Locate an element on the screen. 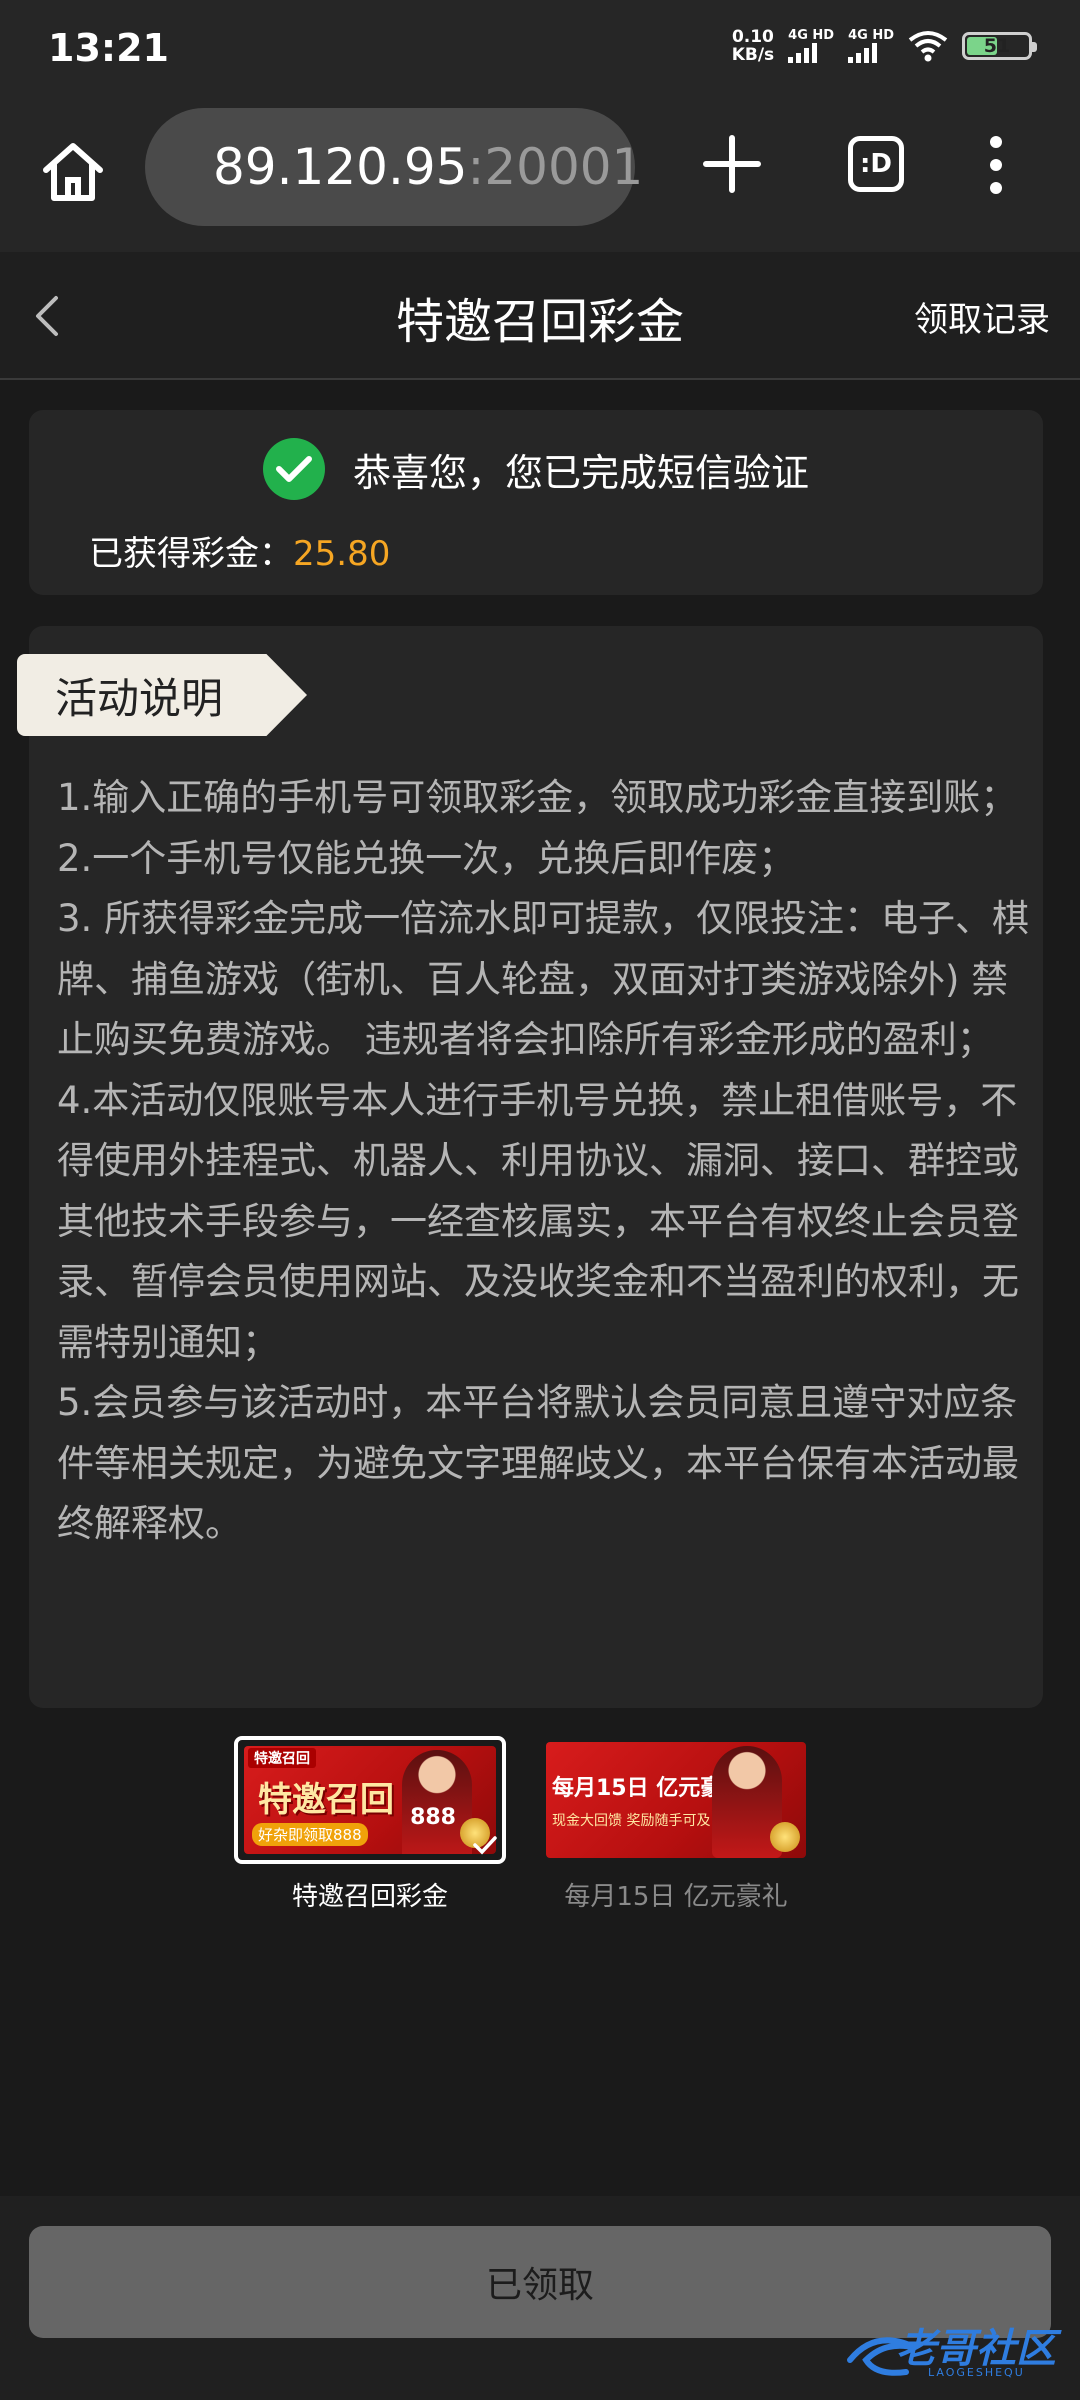 This screenshot has width=1080, height=2400. verification-success-card: 恭喜您，您已完成短信验证 已获得彩金：25.80 is located at coordinates (536, 502).